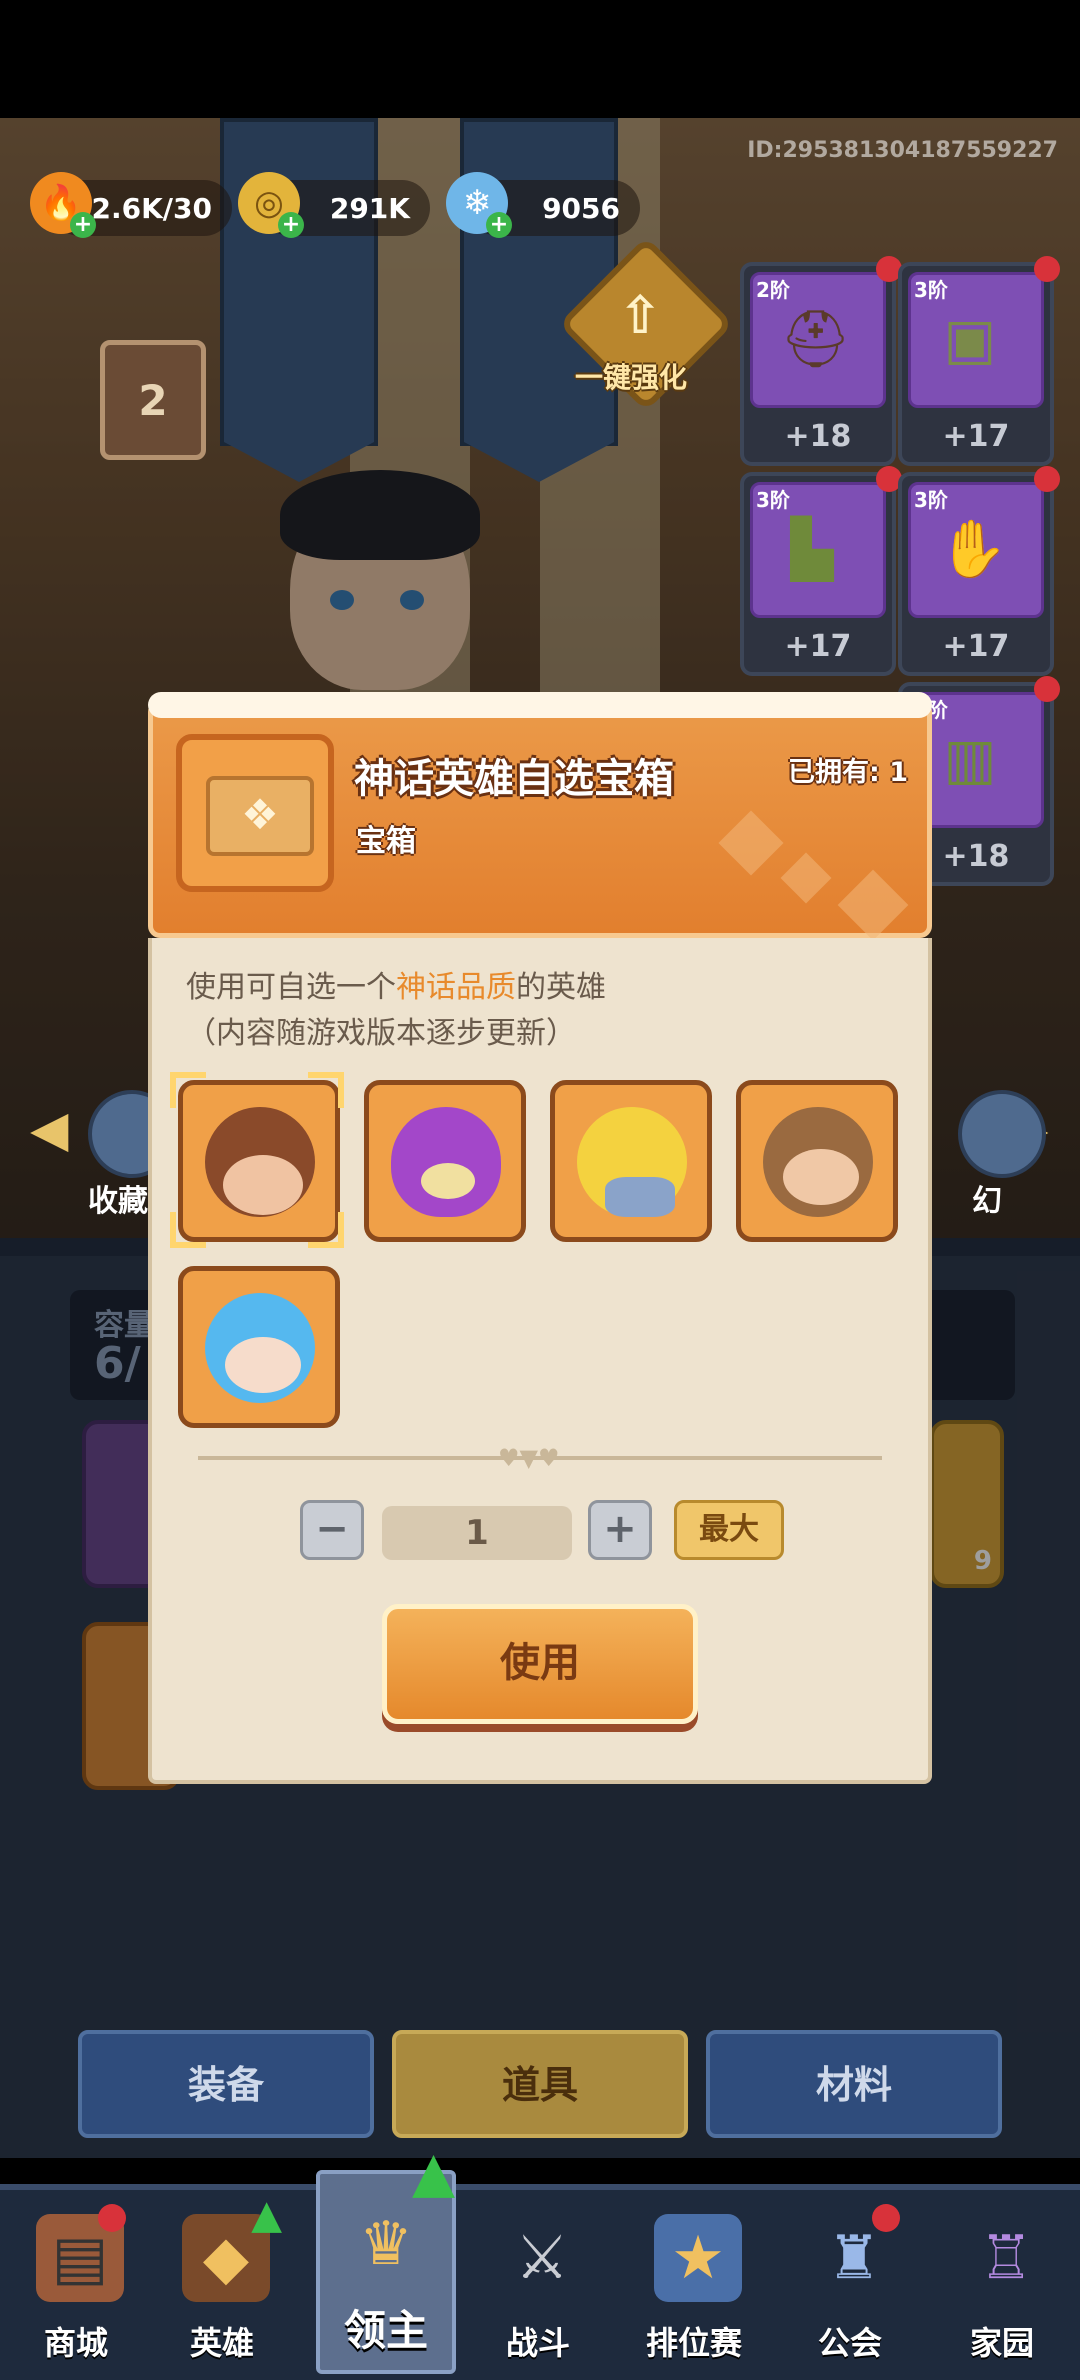 The image size is (1080, 2380). Describe the element at coordinates (854, 2084) in the screenshot. I see `tab-materials: 材料` at that location.